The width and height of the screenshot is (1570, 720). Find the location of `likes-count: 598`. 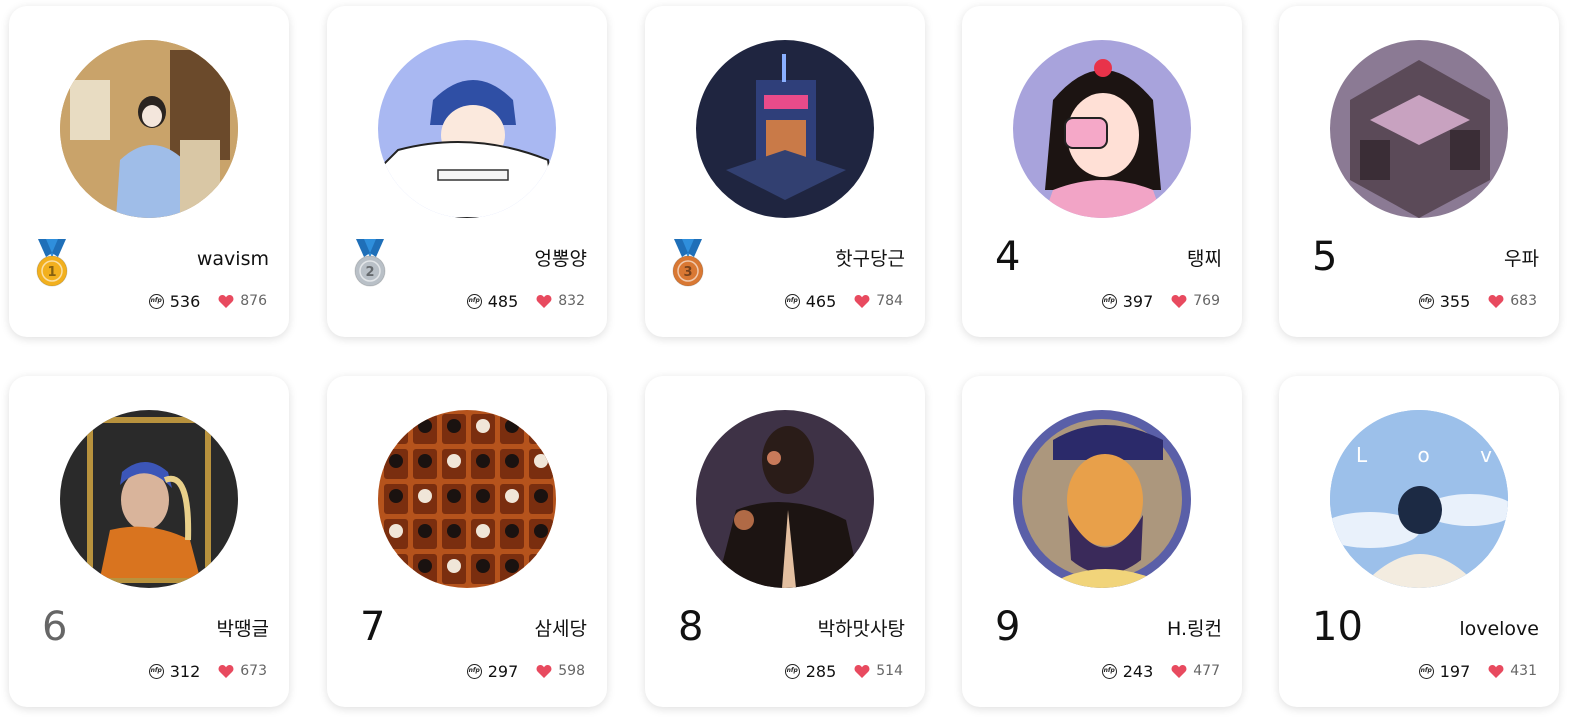

likes-count: 598 is located at coordinates (571, 671).